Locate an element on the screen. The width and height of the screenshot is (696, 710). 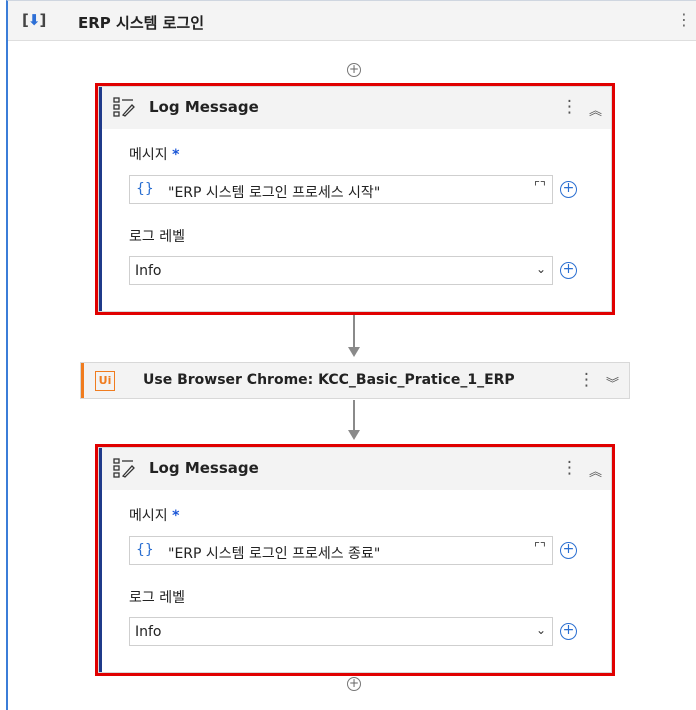
sequence-icon: [⬇] is located at coordinates (34, 20).